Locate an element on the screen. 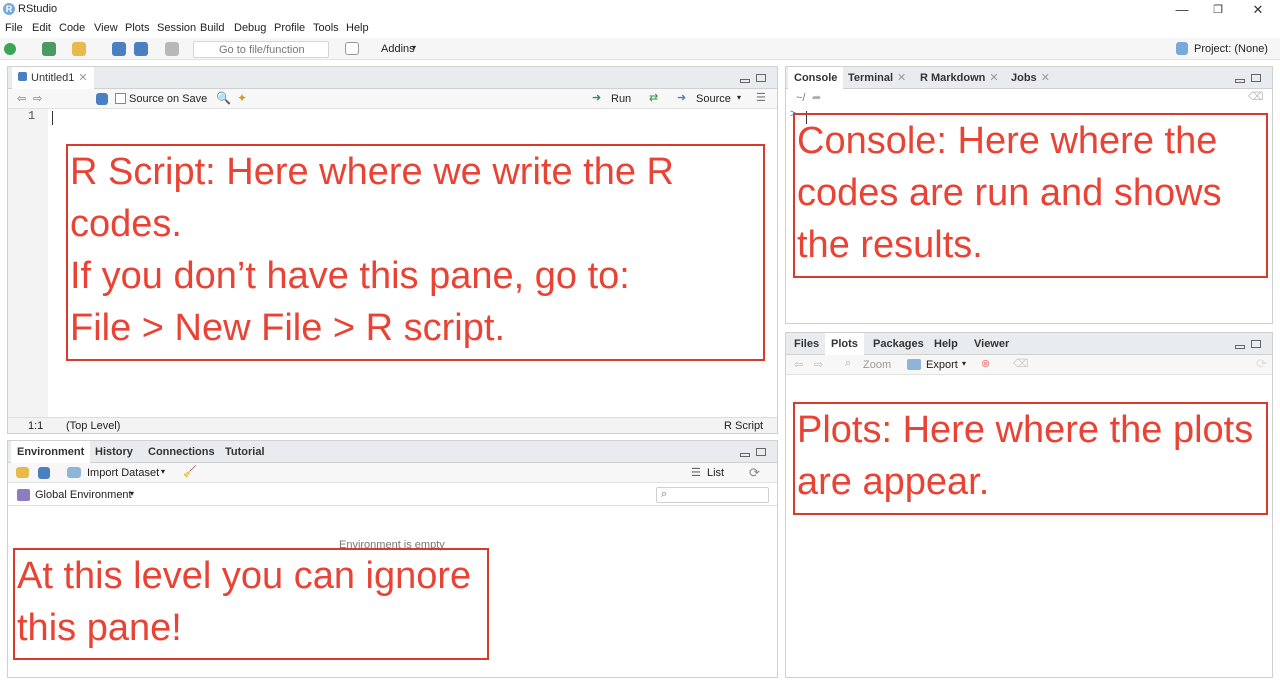 This screenshot has width=1280, height=682. export-icon is located at coordinates (914, 364).